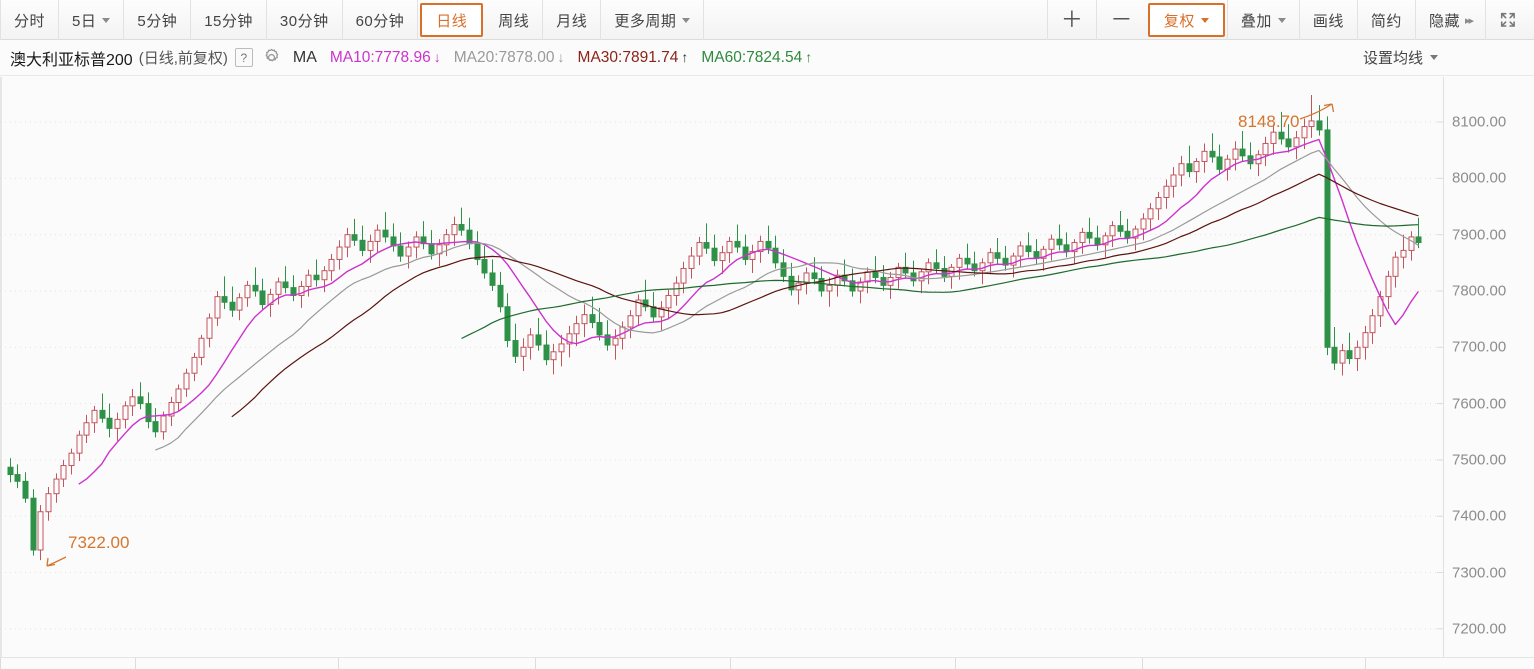  I want to click on timeframe-30min-label: 30分钟, so click(304, 21).